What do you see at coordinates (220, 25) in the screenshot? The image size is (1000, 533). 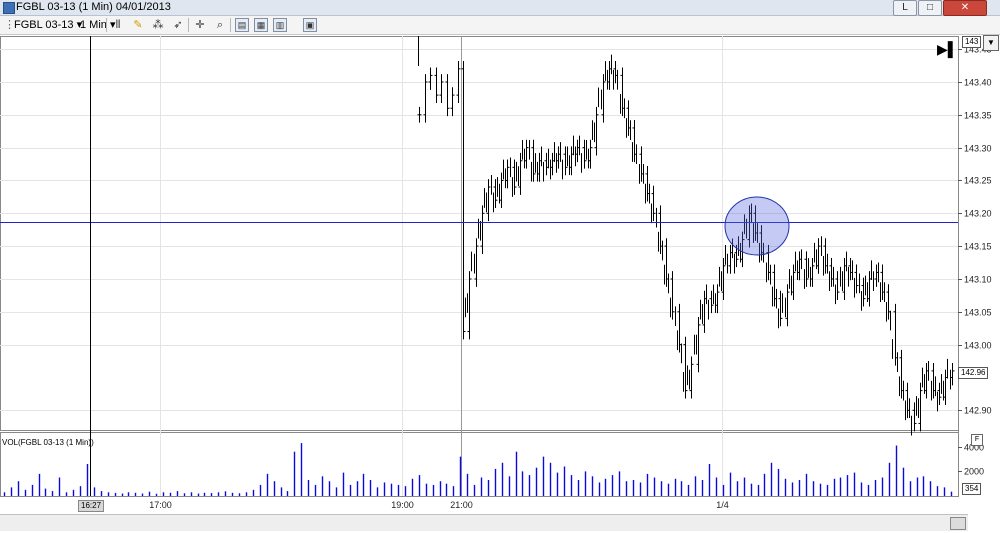 I see `zoom-icon: ⌕` at bounding box center [220, 25].